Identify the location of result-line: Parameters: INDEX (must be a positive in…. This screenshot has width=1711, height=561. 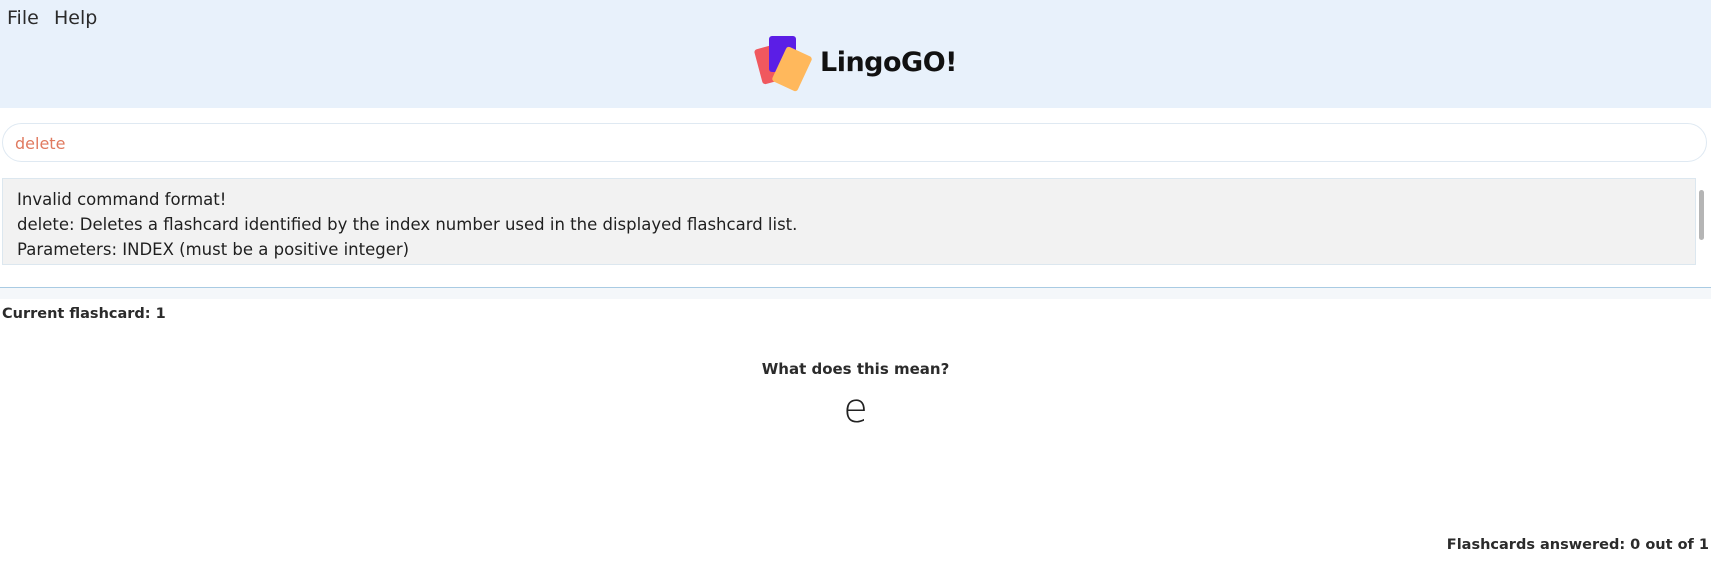
(213, 249).